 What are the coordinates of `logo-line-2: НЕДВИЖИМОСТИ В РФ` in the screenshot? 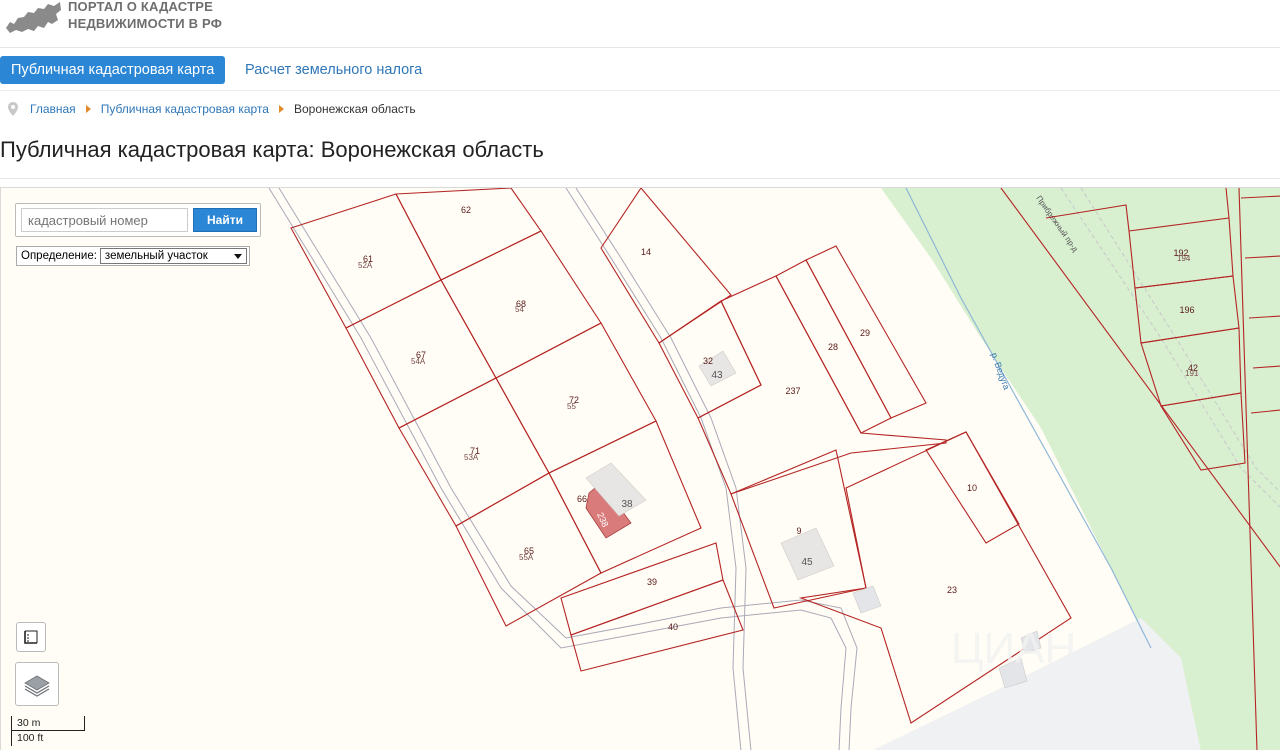 It's located at (145, 23).